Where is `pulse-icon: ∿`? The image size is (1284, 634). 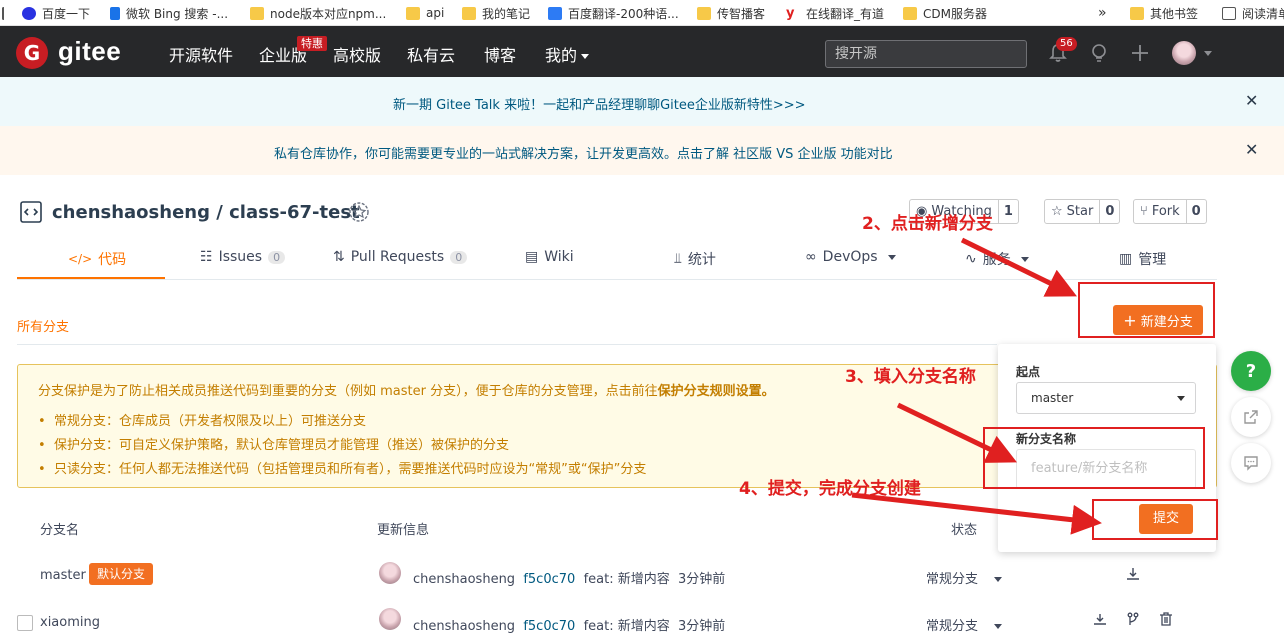
pulse-icon: ∿ is located at coordinates (971, 259).